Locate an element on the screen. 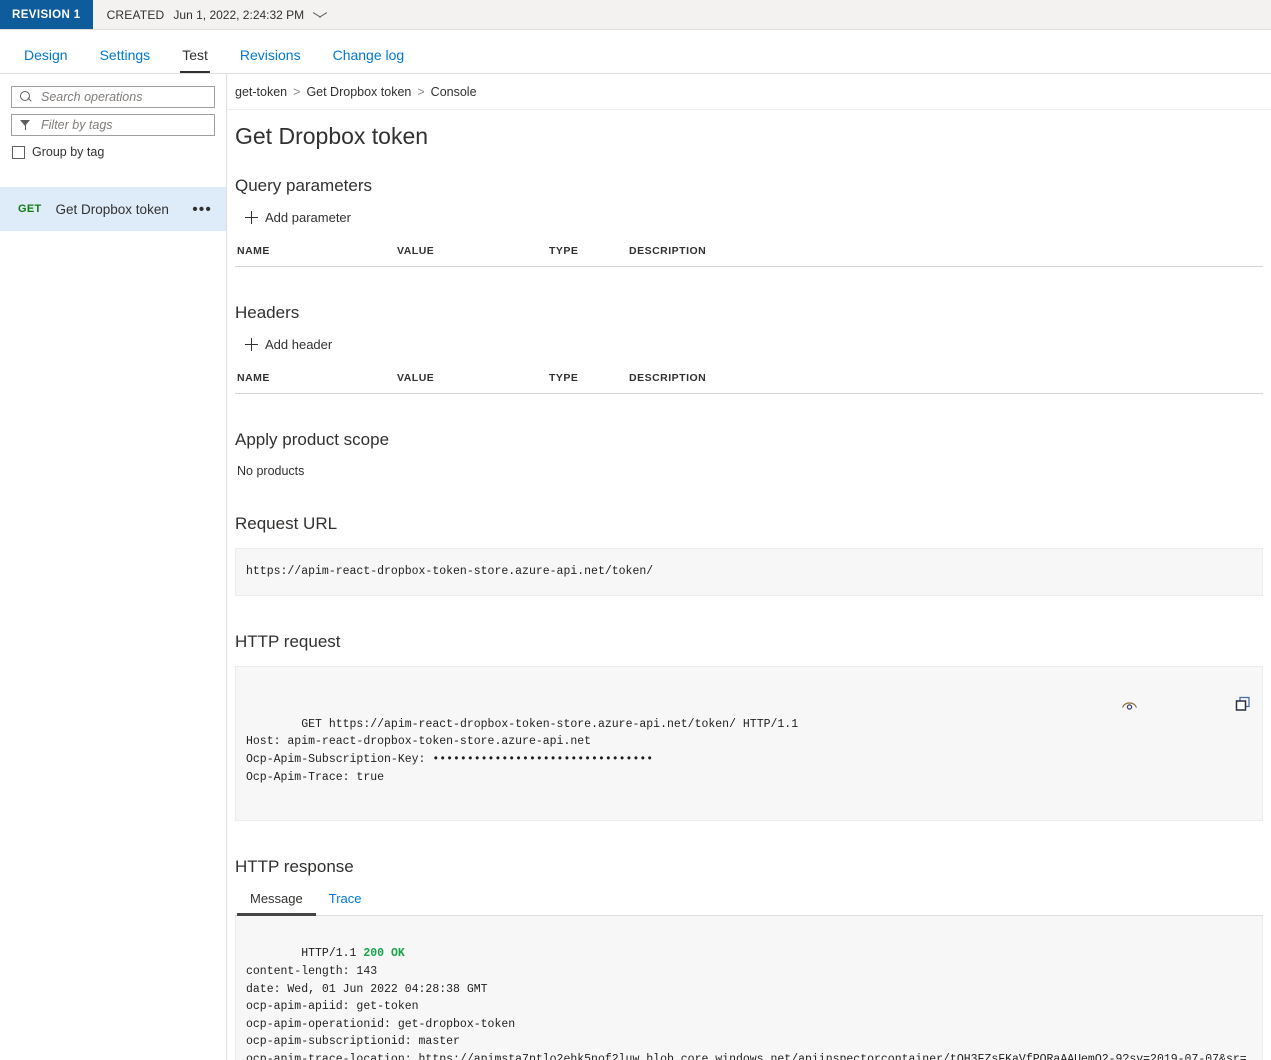  request-box-actions is located at coordinates (1144, 708).